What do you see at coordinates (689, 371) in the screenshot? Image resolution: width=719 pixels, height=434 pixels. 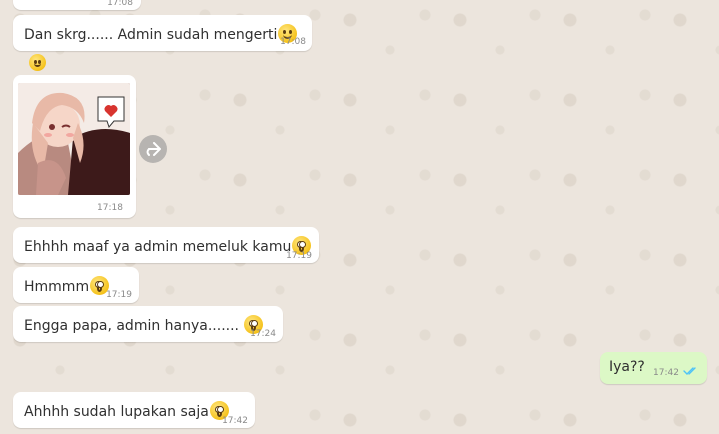 I see `read-receipt-double-check-icon` at bounding box center [689, 371].